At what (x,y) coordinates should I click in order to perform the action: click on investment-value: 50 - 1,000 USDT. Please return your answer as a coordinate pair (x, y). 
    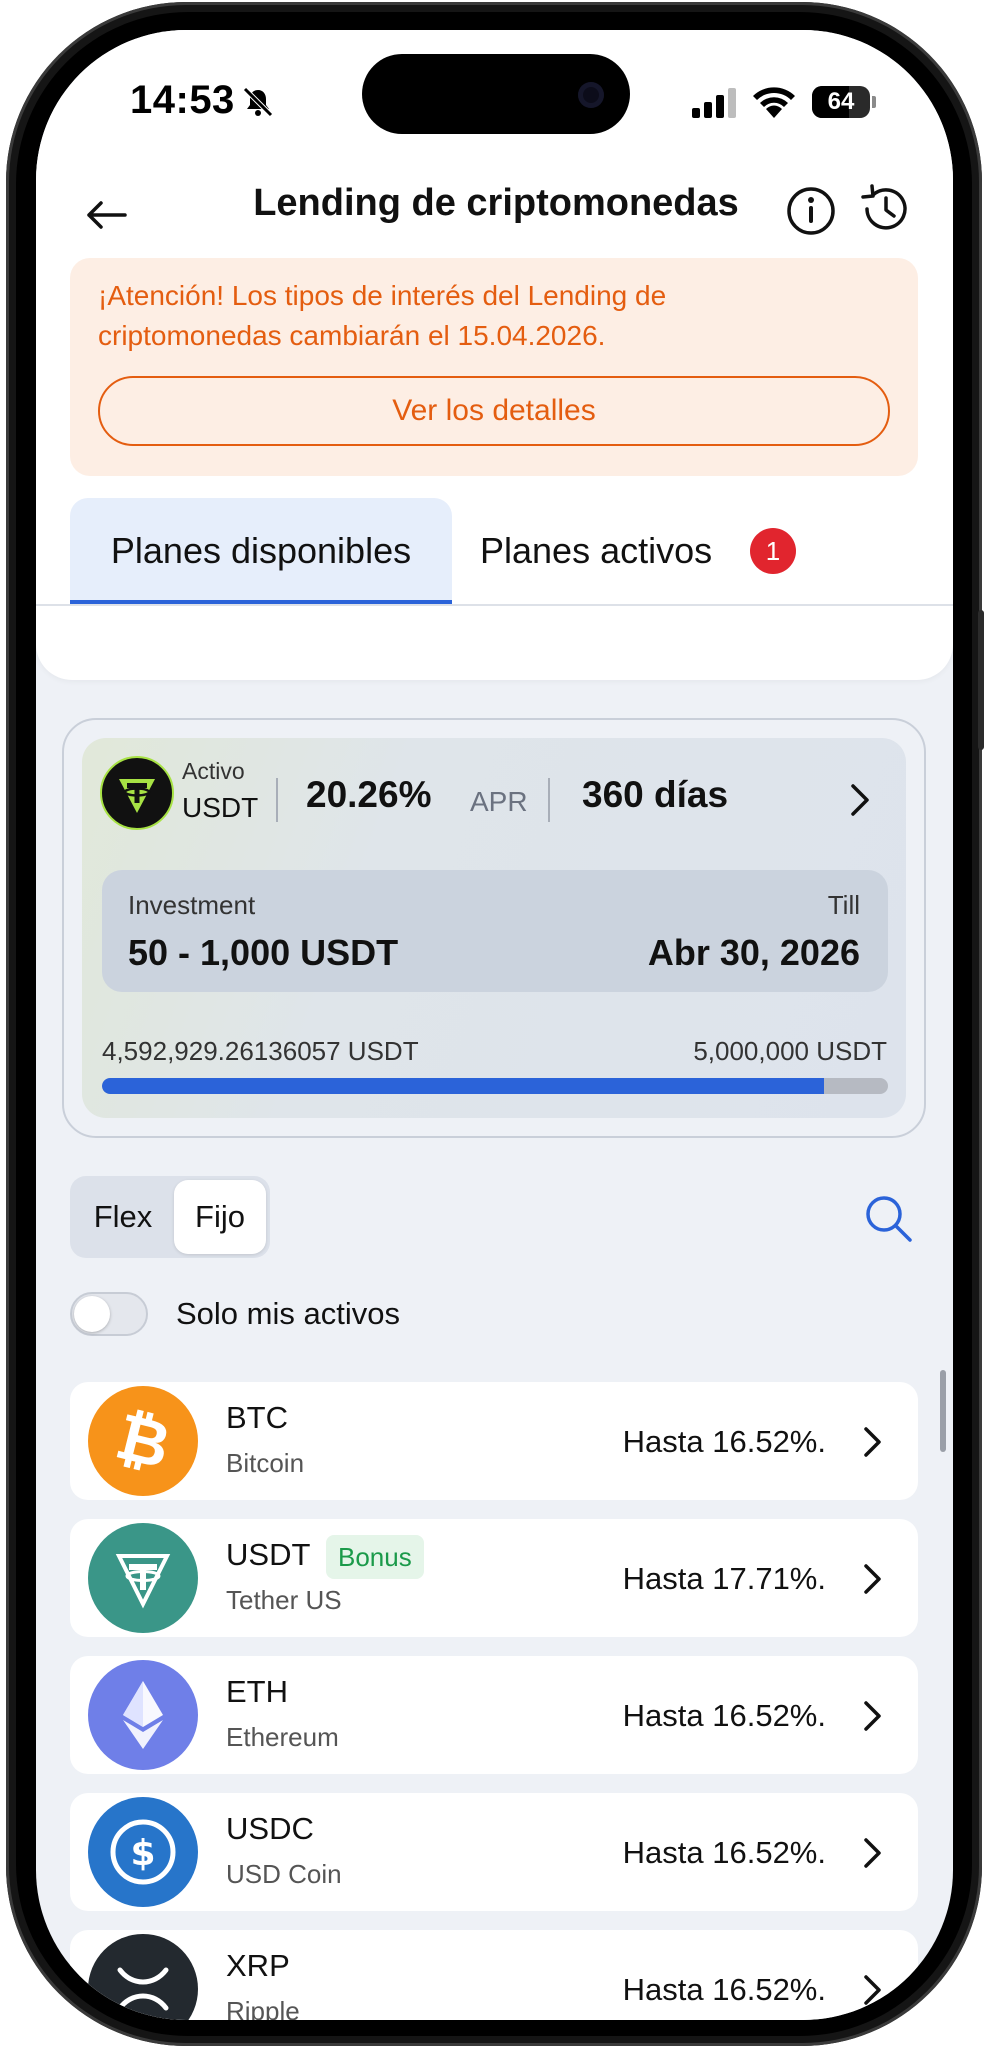
    Looking at the image, I should click on (263, 952).